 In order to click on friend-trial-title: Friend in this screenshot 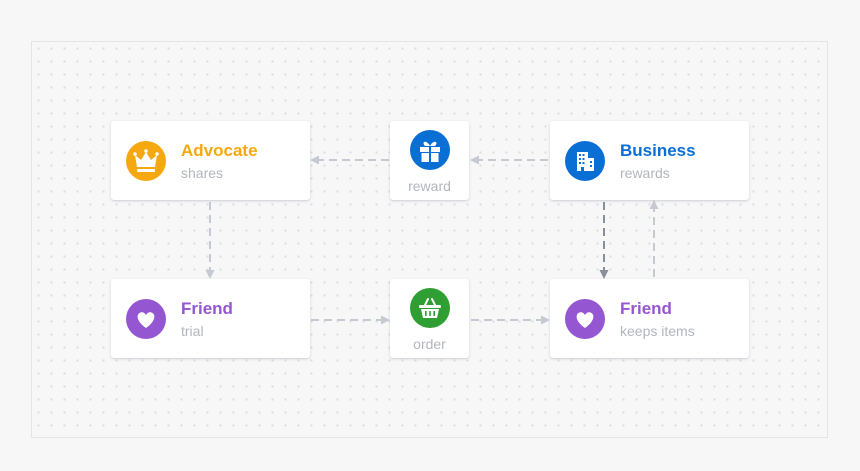, I will do `click(207, 308)`.